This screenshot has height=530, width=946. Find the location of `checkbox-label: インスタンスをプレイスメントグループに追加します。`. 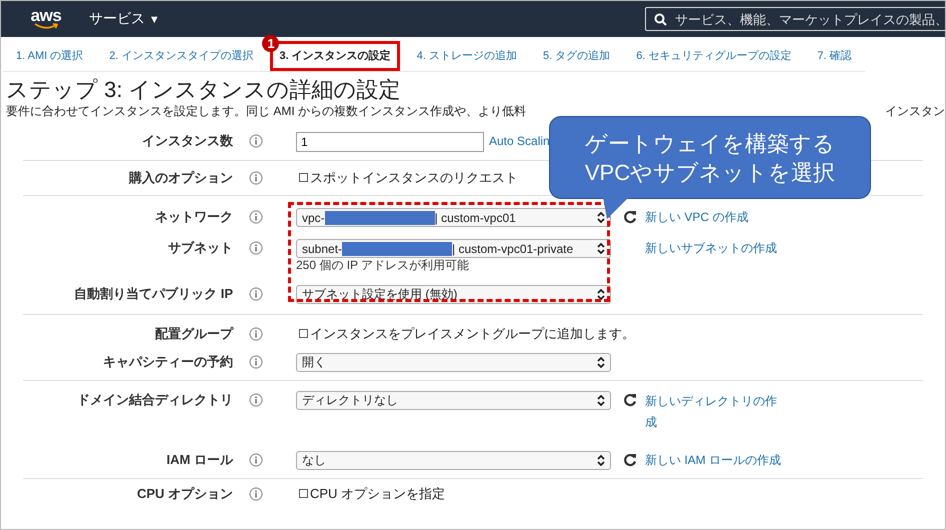

checkbox-label: インスタンスをプレイスメントグループに追加します。 is located at coordinates (472, 334).